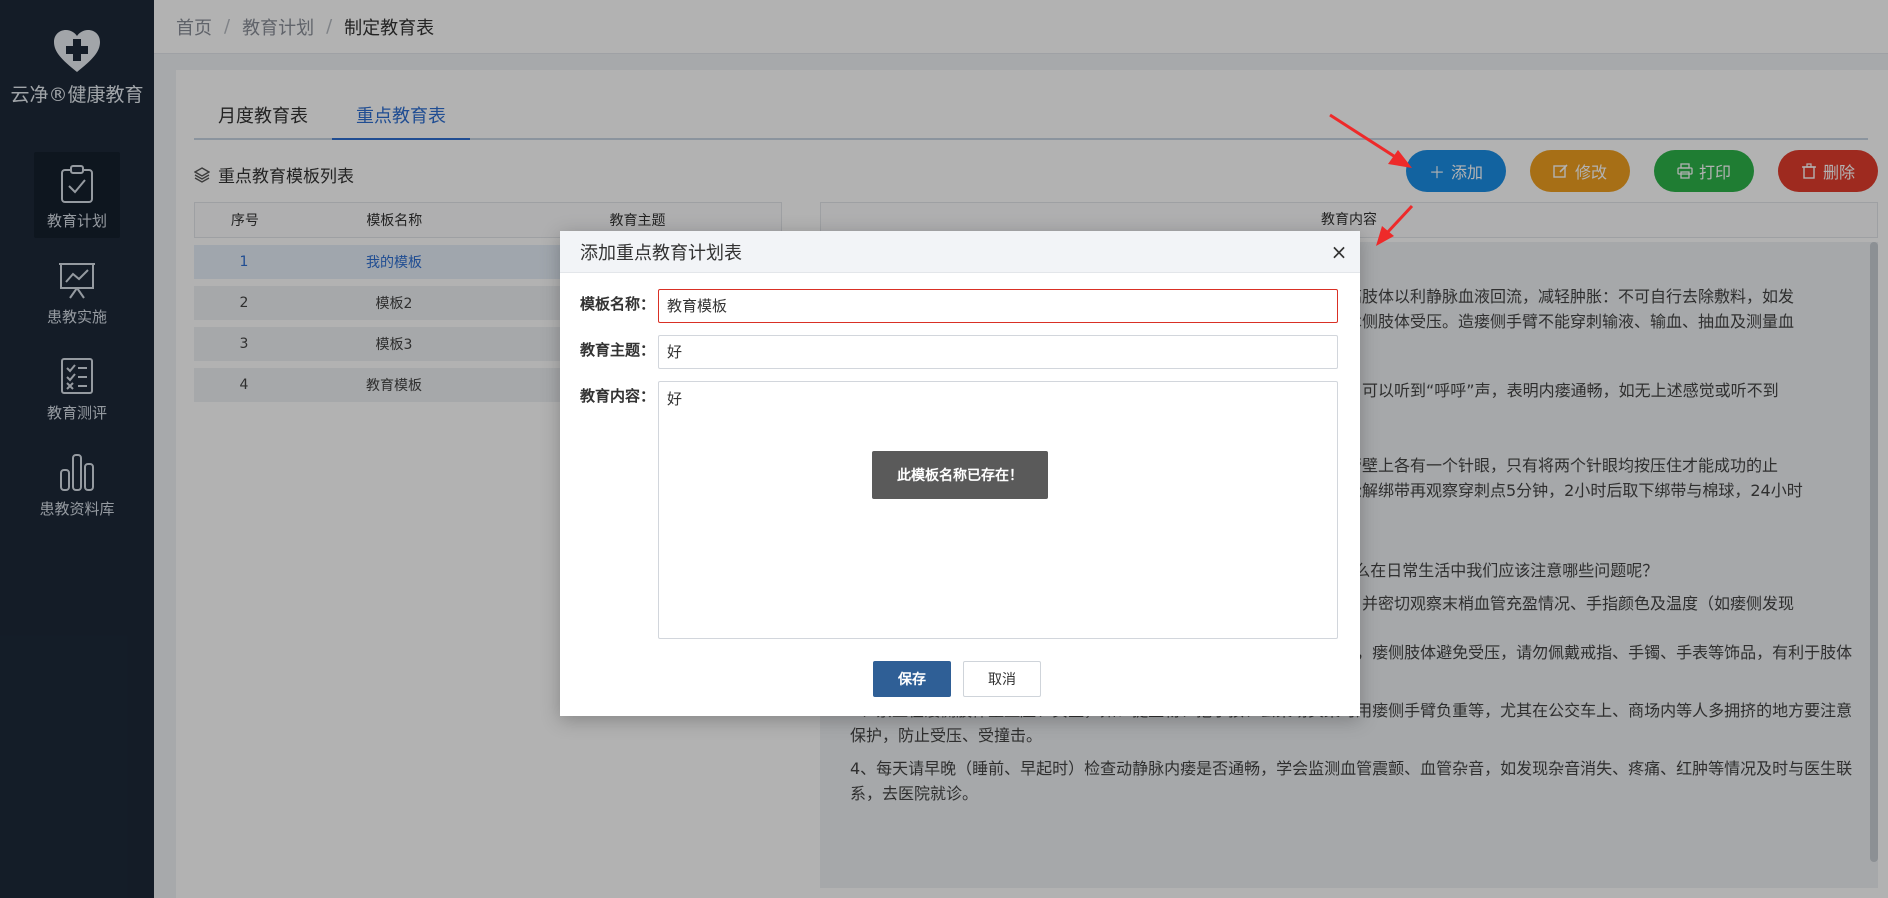  Describe the element at coordinates (998, 510) in the screenshot. I see `content-textarea: 好` at that location.